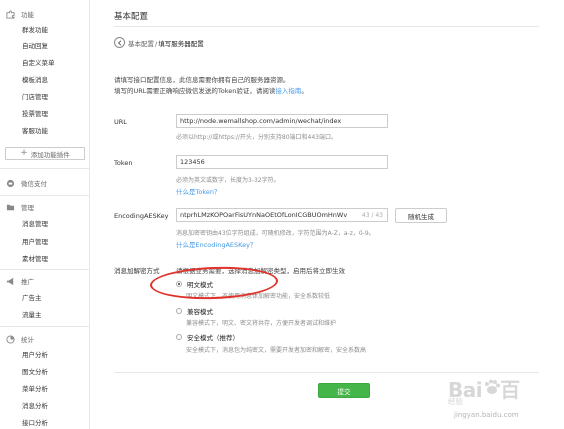  I want to click on radio-secure-mode: 安全模式（推荐）, so click(207, 337).